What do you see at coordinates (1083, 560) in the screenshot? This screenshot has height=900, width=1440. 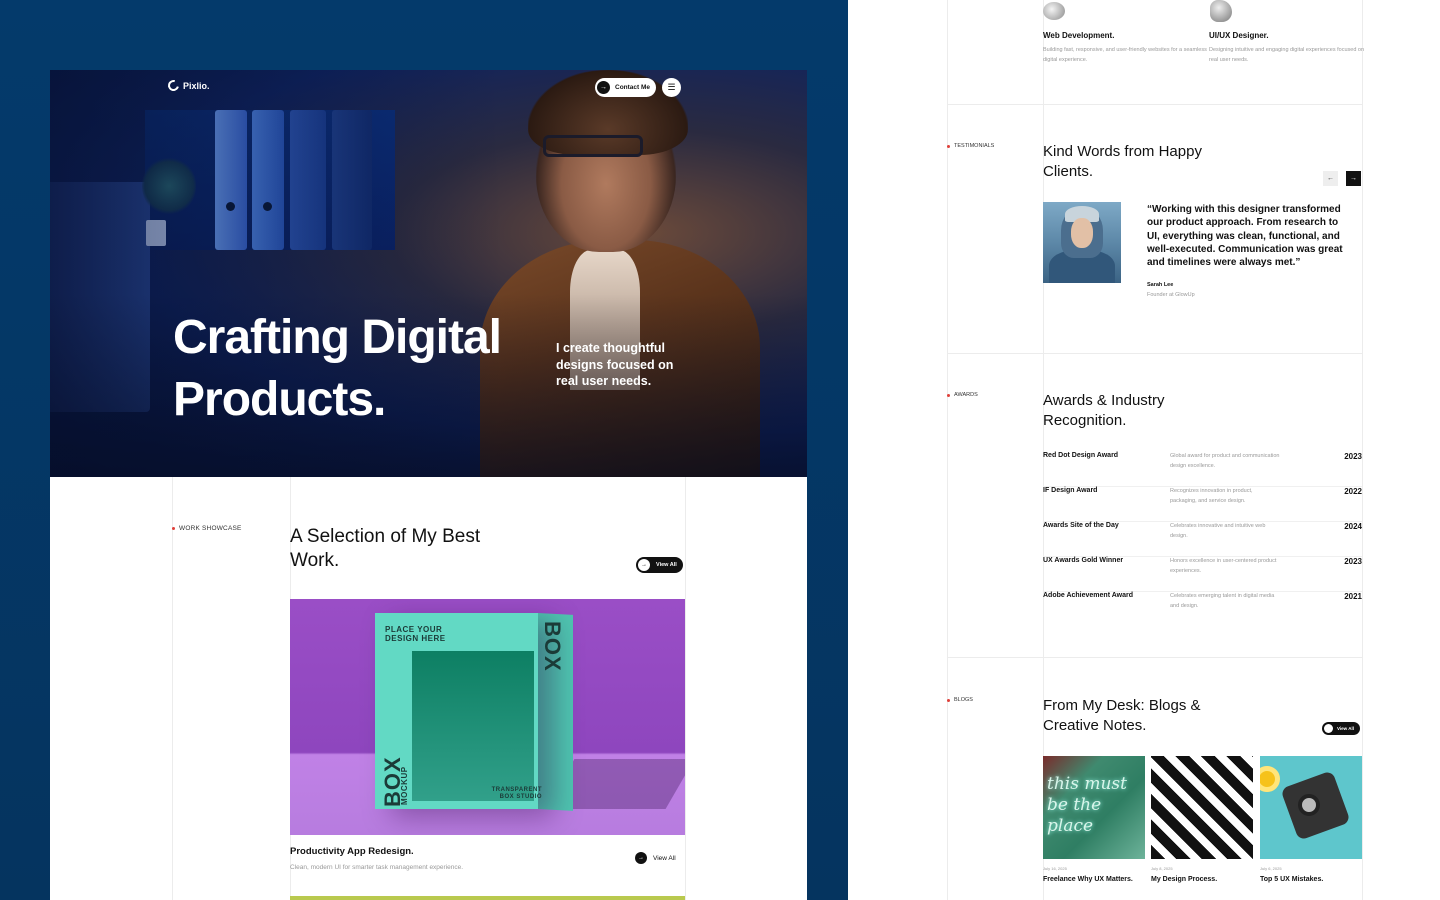 I see `award-name: UX Awards Gold Winner` at bounding box center [1083, 560].